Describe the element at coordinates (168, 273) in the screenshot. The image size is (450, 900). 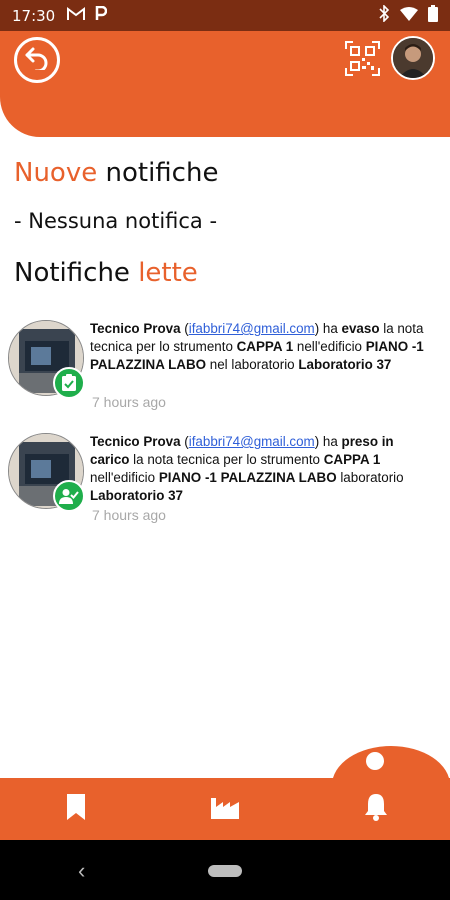
I see `read-title-accent: lette` at that location.